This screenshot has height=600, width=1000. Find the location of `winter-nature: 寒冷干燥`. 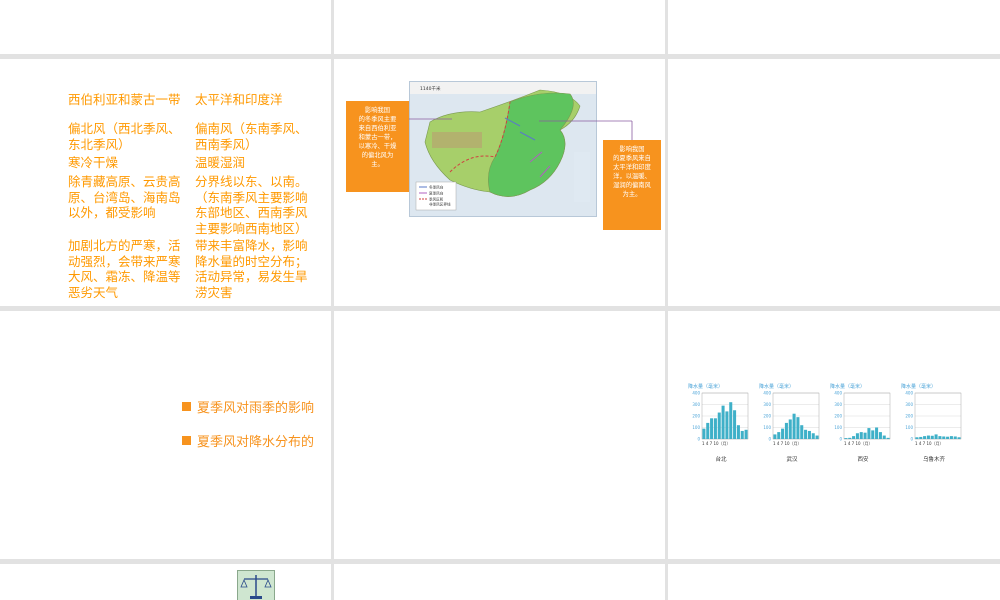

winter-nature: 寒冷干燥 is located at coordinates (93, 162).